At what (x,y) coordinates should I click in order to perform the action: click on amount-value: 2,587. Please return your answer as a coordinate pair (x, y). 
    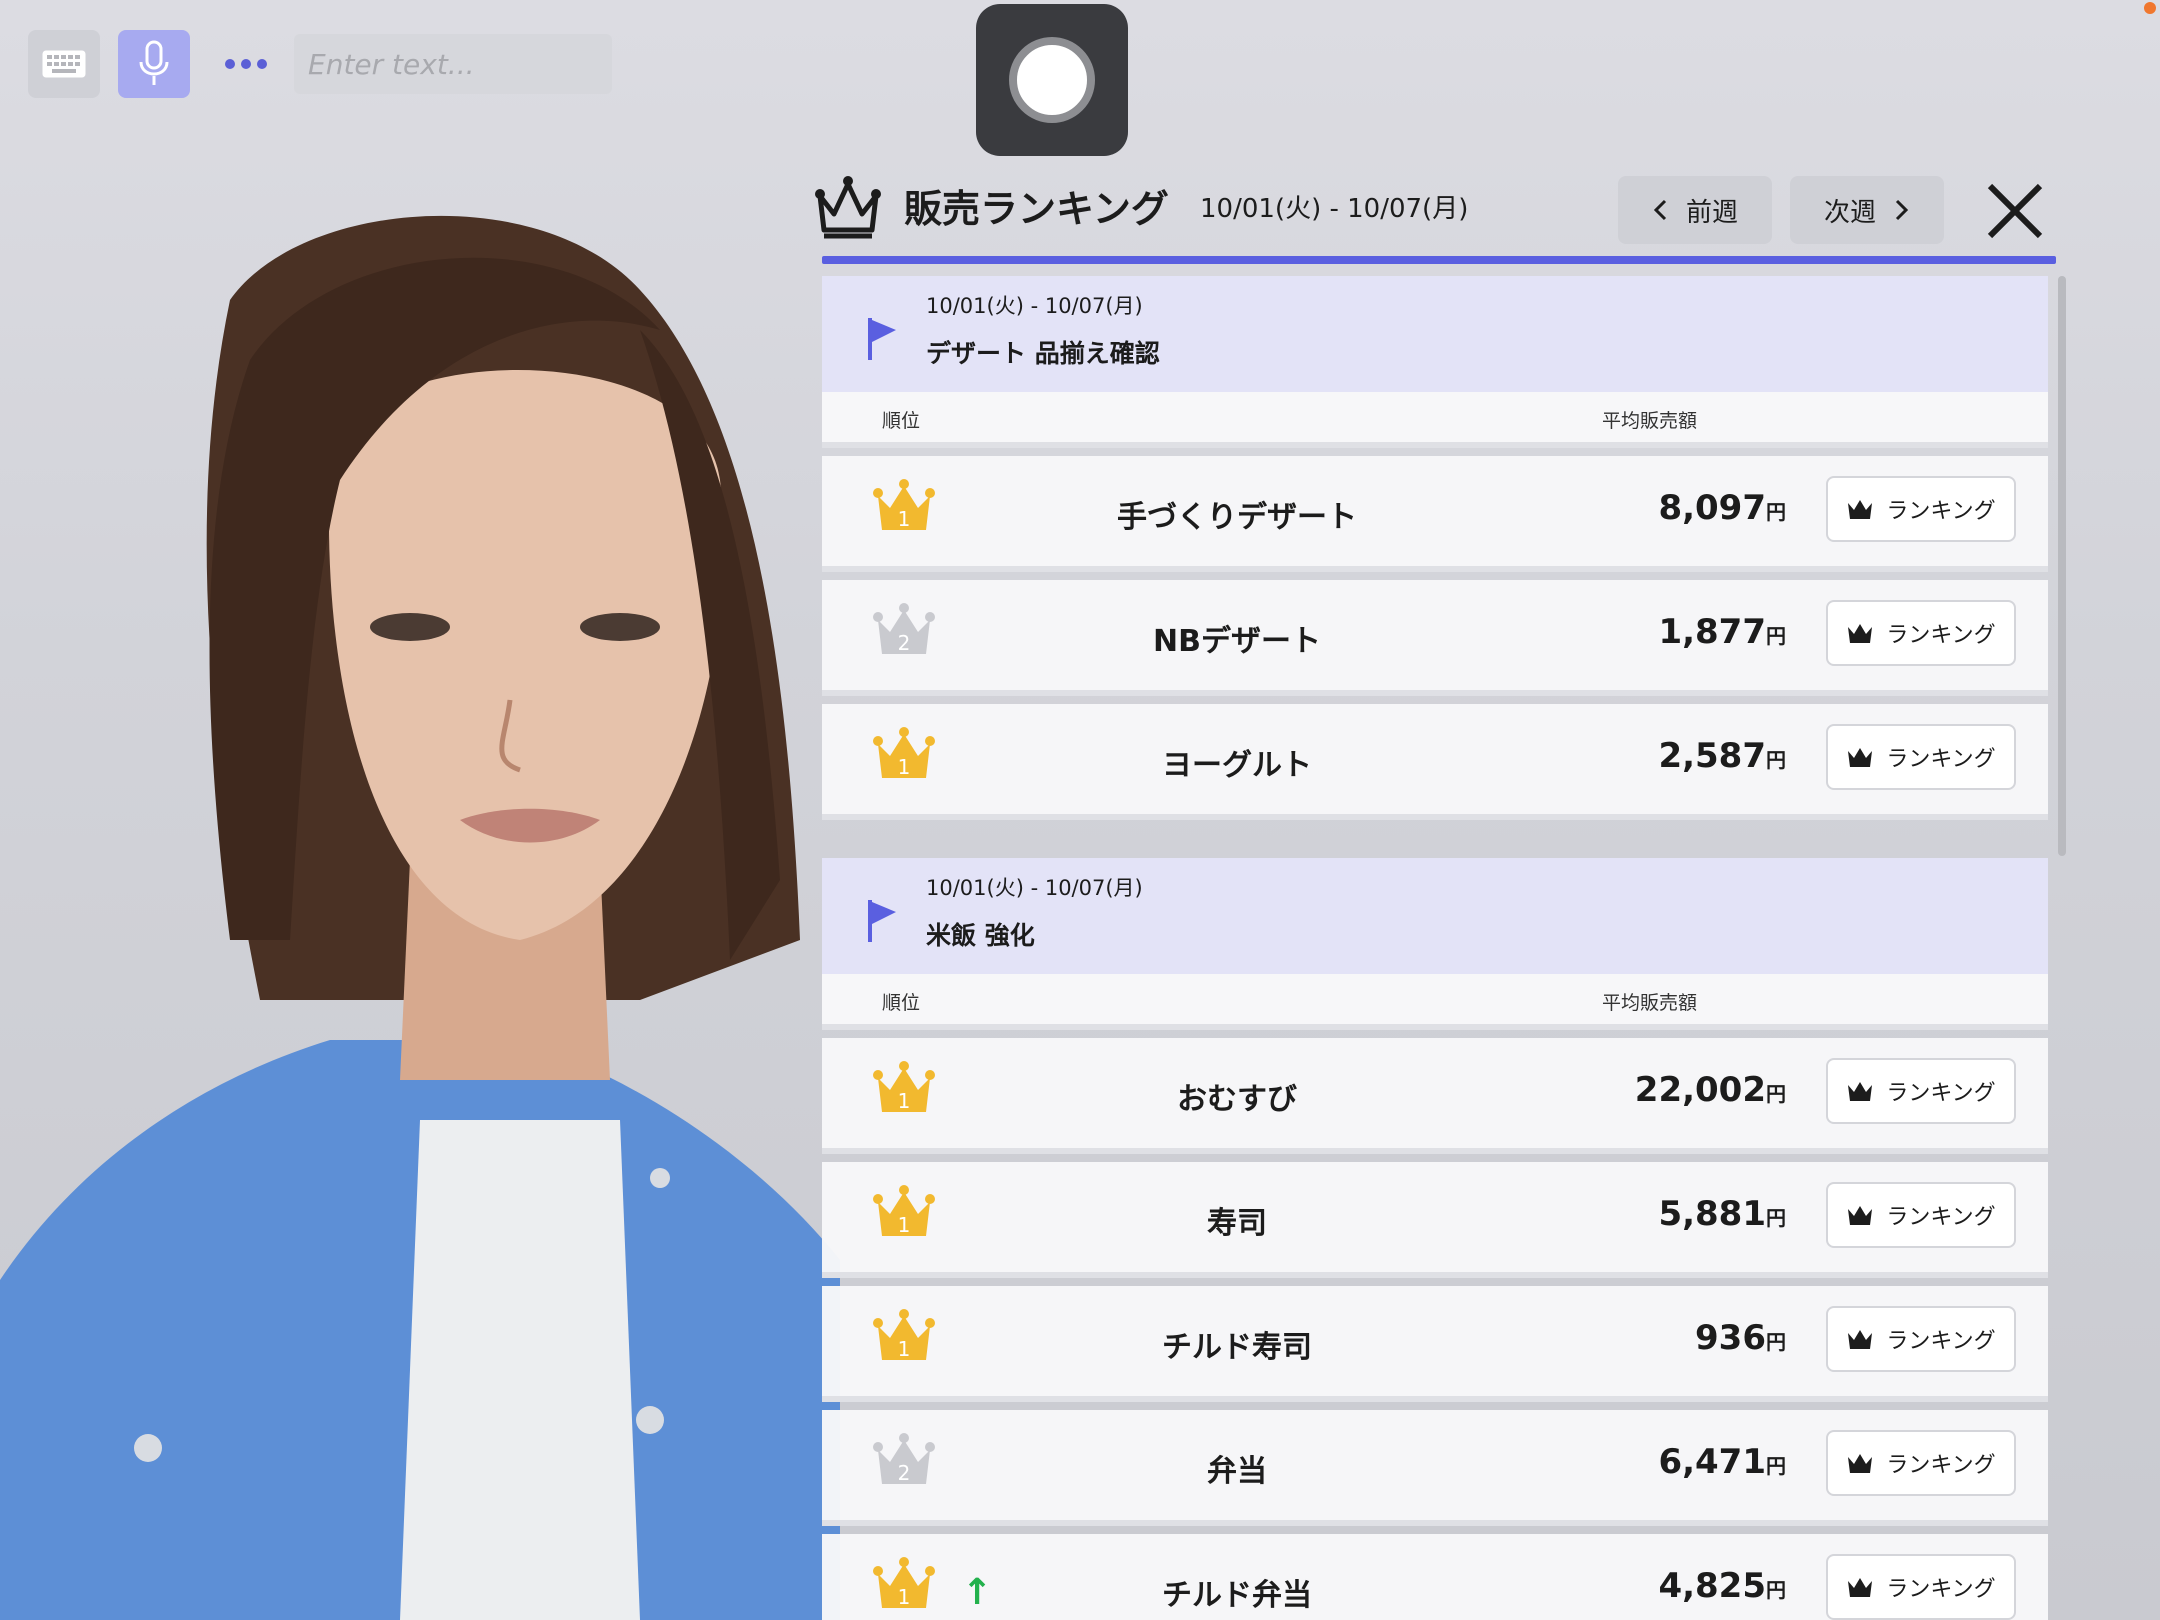
    Looking at the image, I should click on (1712, 756).